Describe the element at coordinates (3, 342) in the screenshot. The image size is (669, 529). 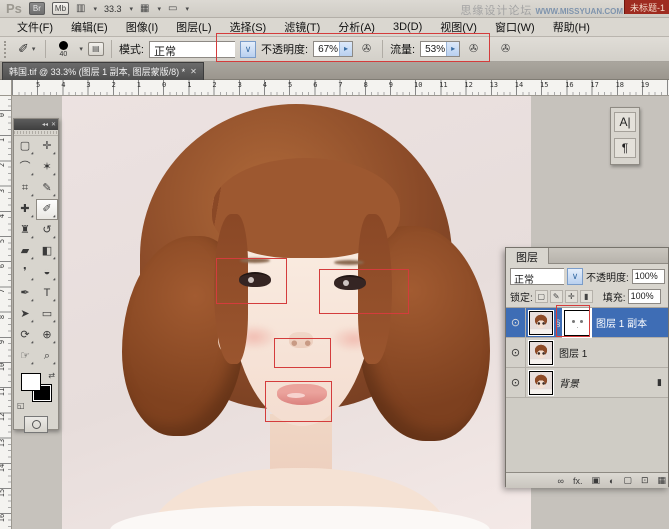
I see `v-ruler-number: 9` at that location.